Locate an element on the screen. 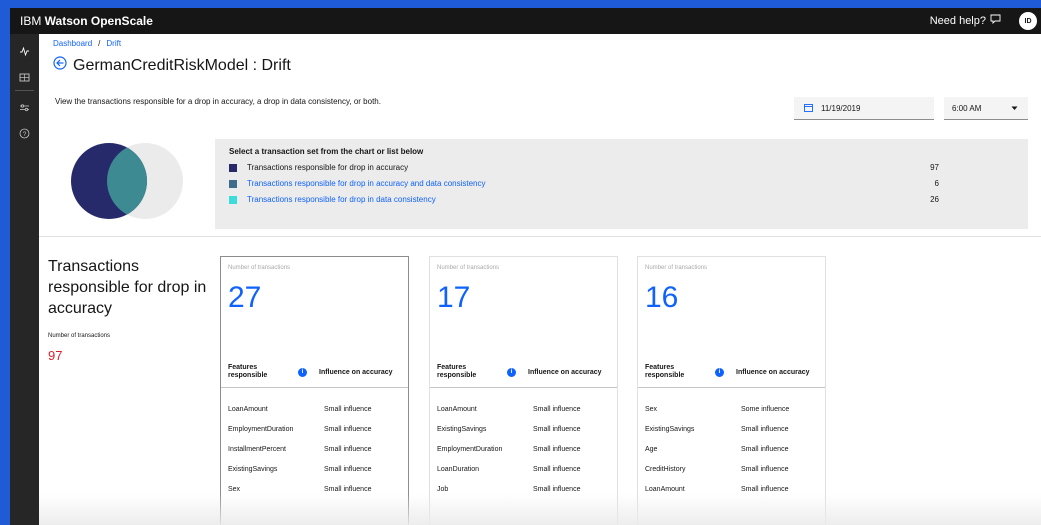  feature-name: Age is located at coordinates (651, 449).